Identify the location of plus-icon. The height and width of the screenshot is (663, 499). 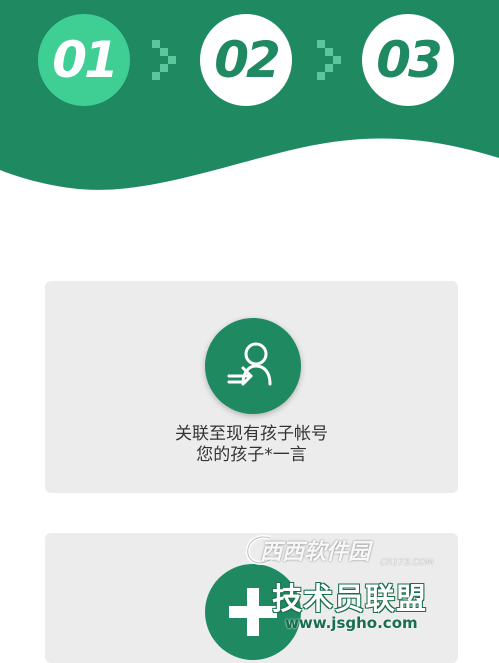
(253, 612).